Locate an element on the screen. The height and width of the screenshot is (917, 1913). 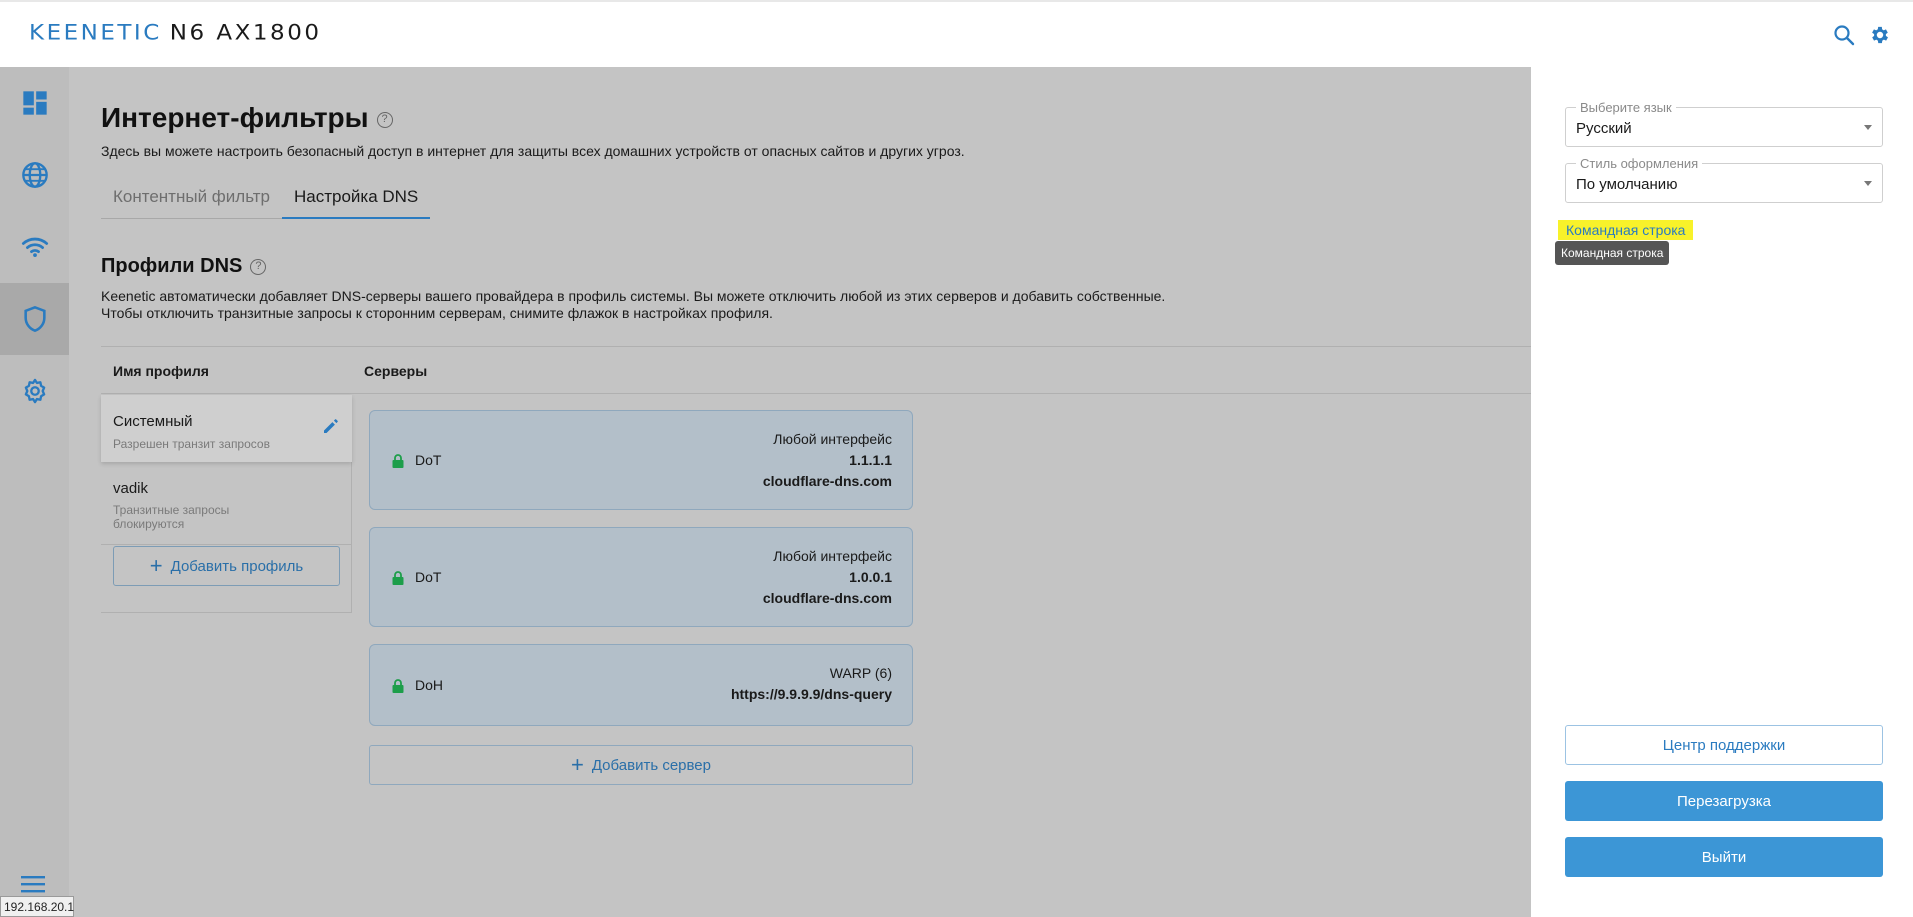
search-icon is located at coordinates (1844, 35).